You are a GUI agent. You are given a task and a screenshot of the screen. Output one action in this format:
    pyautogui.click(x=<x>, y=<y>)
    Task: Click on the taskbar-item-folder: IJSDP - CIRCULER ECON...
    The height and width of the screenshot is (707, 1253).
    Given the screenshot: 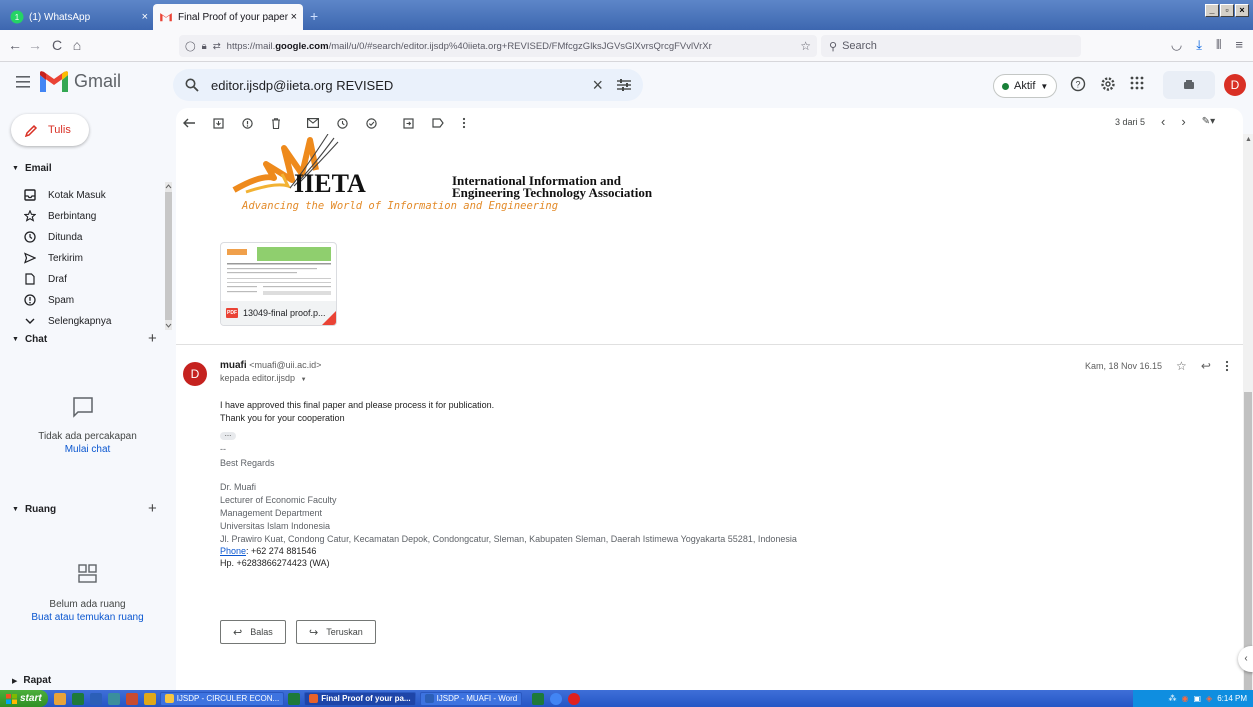 What is the action you would take?
    pyautogui.click(x=222, y=698)
    